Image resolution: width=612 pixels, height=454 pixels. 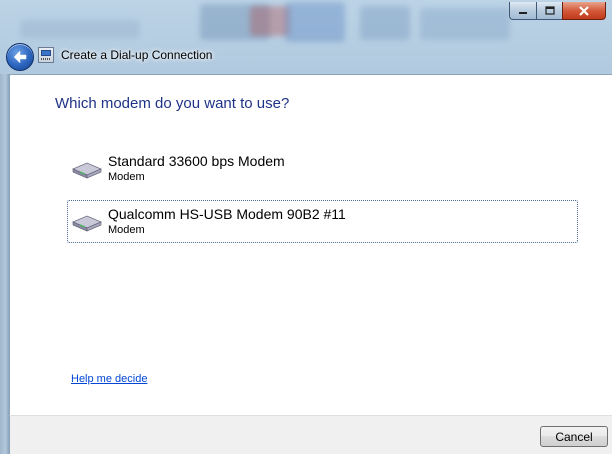 I want to click on maximize-icon, so click(x=549, y=10).